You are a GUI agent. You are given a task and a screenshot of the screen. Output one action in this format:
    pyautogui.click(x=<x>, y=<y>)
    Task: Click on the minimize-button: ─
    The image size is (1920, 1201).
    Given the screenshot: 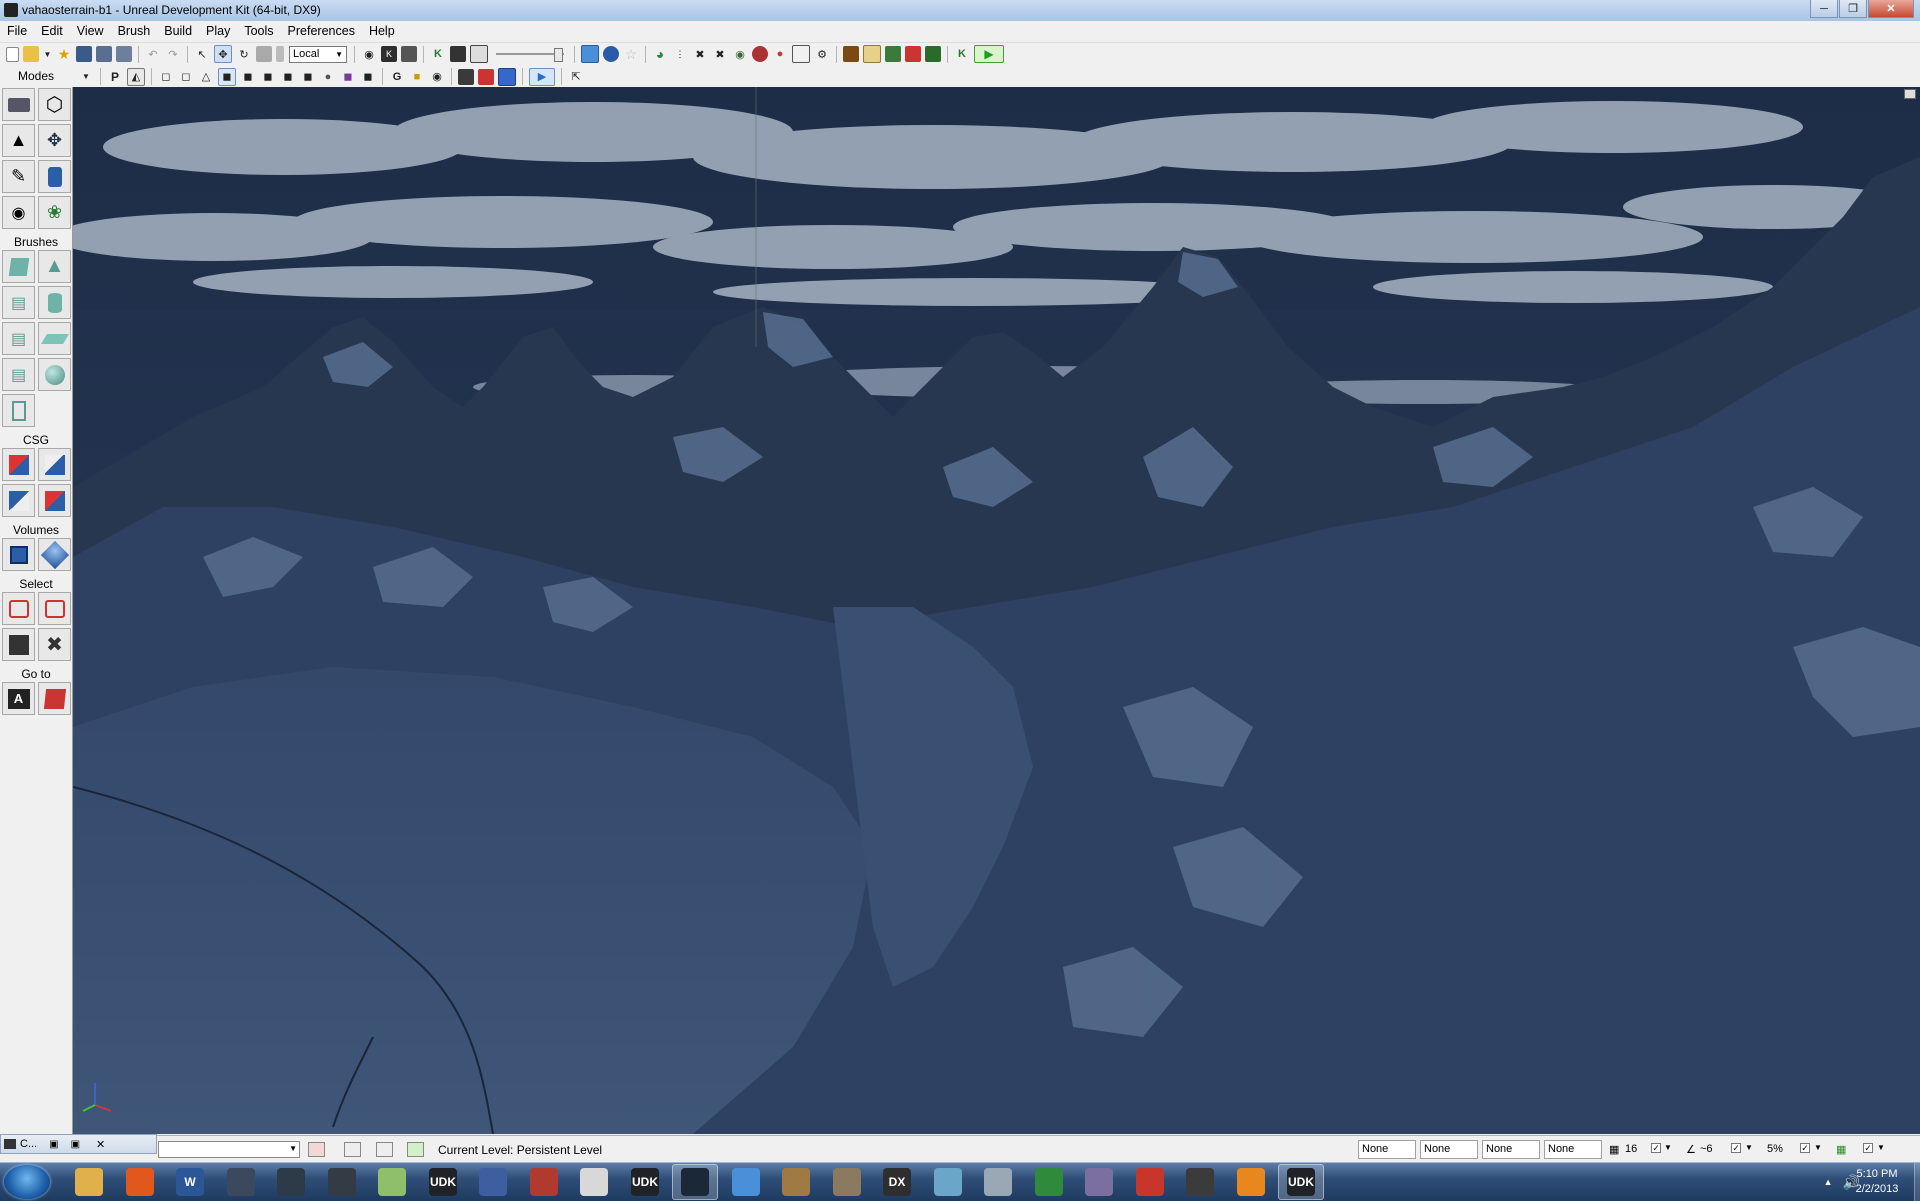 What is the action you would take?
    pyautogui.click(x=1824, y=9)
    